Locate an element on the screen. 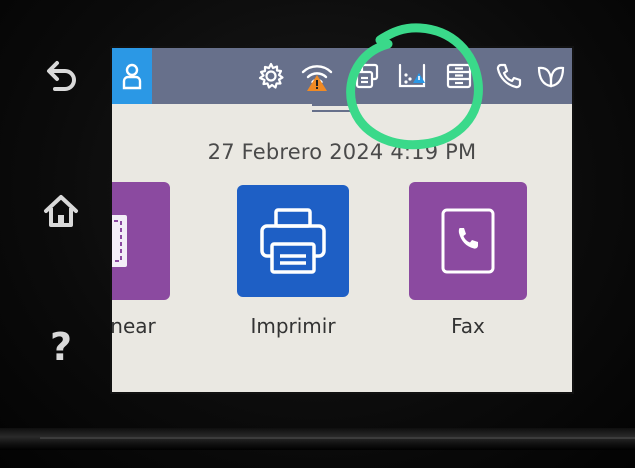 The image size is (635, 468). copy-status-button is located at coordinates (367, 76).